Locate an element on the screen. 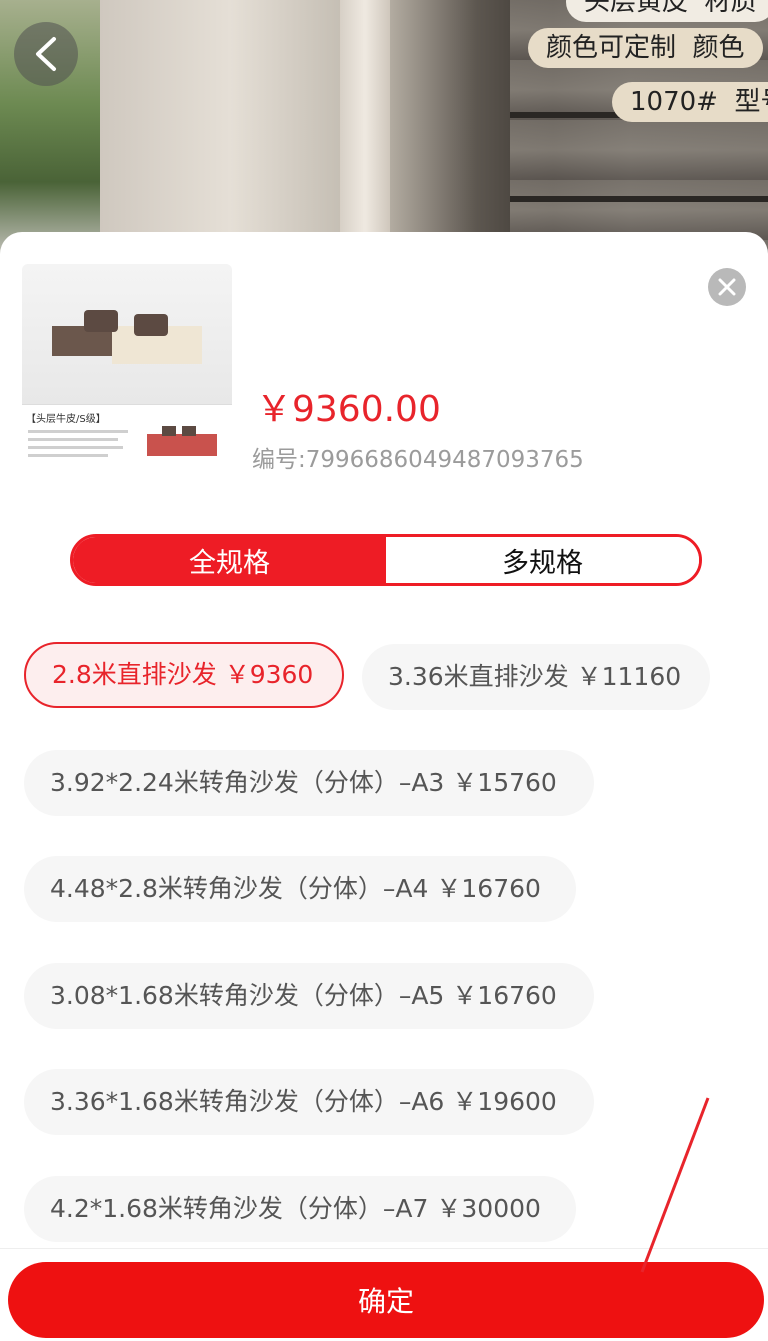 This screenshot has width=768, height=1341. annotation-line is located at coordinates (675, 1185).